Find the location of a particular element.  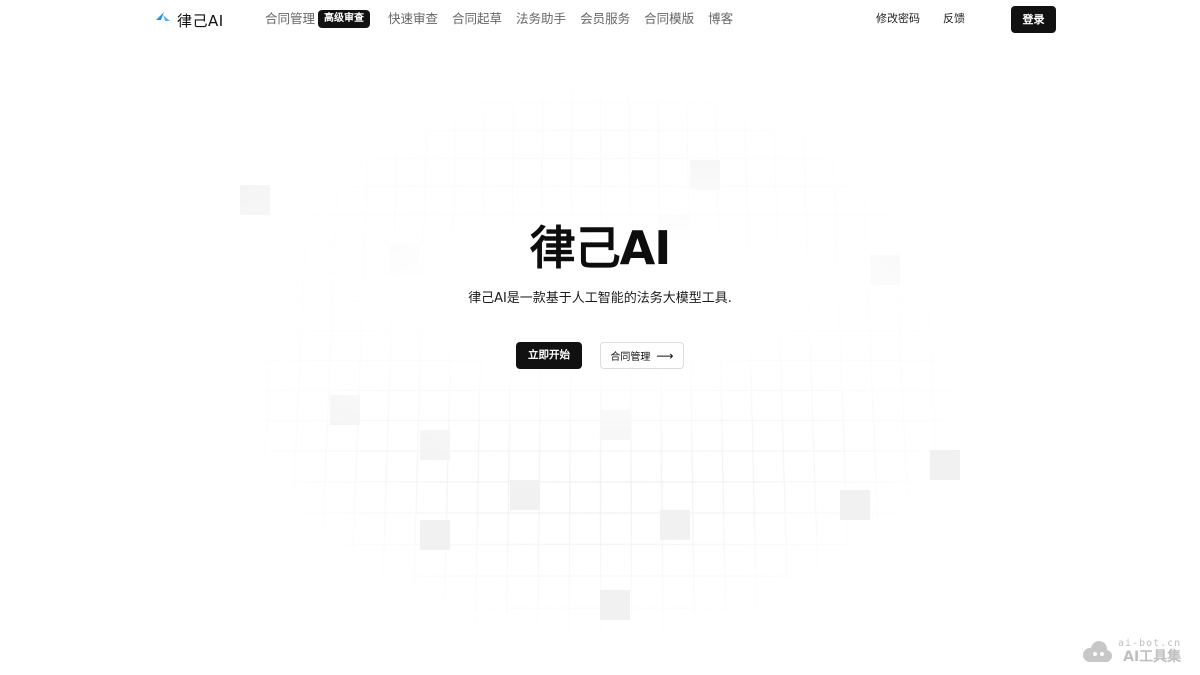

nav-item-legal-assistant: 法务助手 is located at coordinates (541, 19).